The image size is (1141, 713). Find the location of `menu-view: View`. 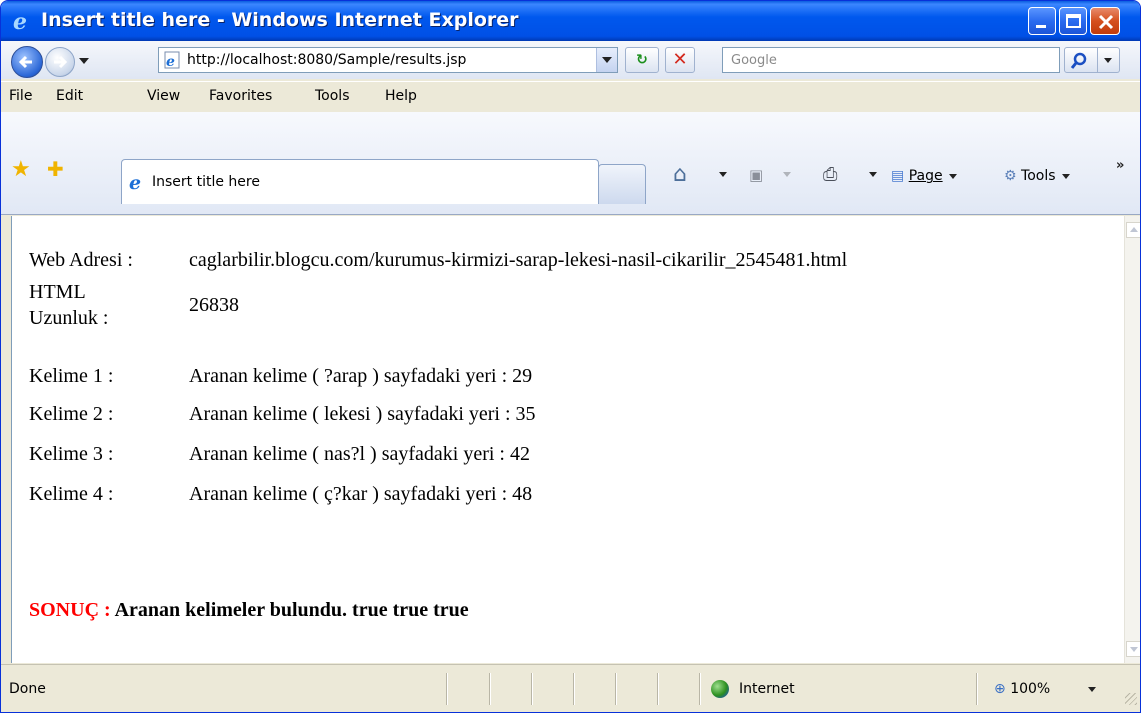

menu-view: View is located at coordinates (163, 96).